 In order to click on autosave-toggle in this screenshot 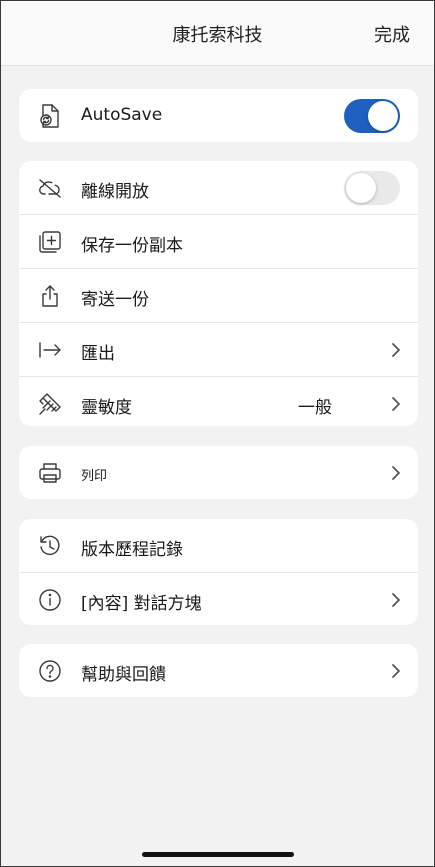, I will do `click(372, 116)`.